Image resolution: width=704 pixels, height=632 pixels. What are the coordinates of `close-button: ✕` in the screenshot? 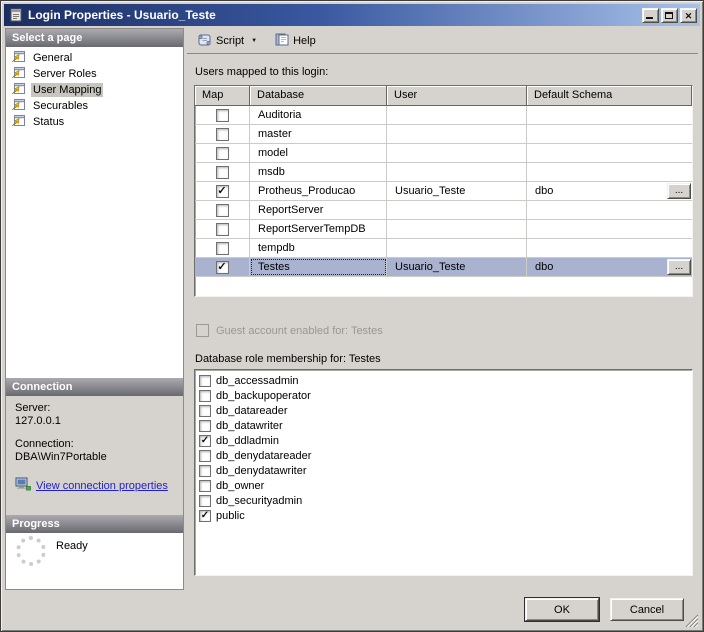 It's located at (688, 15).